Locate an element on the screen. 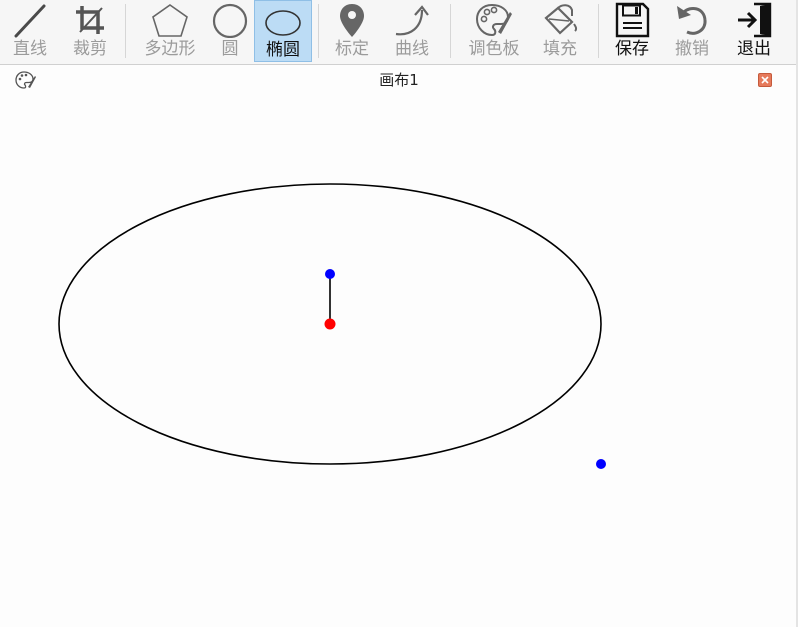 The height and width of the screenshot is (627, 798). curved-arrow-icon is located at coordinates (412, 20).